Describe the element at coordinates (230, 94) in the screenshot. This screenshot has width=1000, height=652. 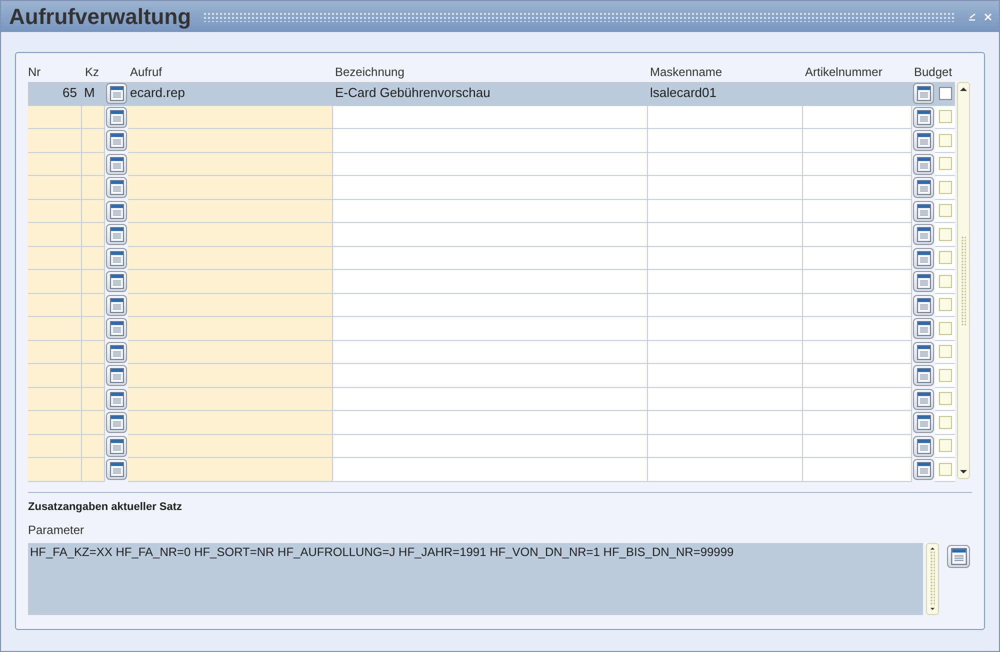
I see `table-cell: ecard.rep` at that location.